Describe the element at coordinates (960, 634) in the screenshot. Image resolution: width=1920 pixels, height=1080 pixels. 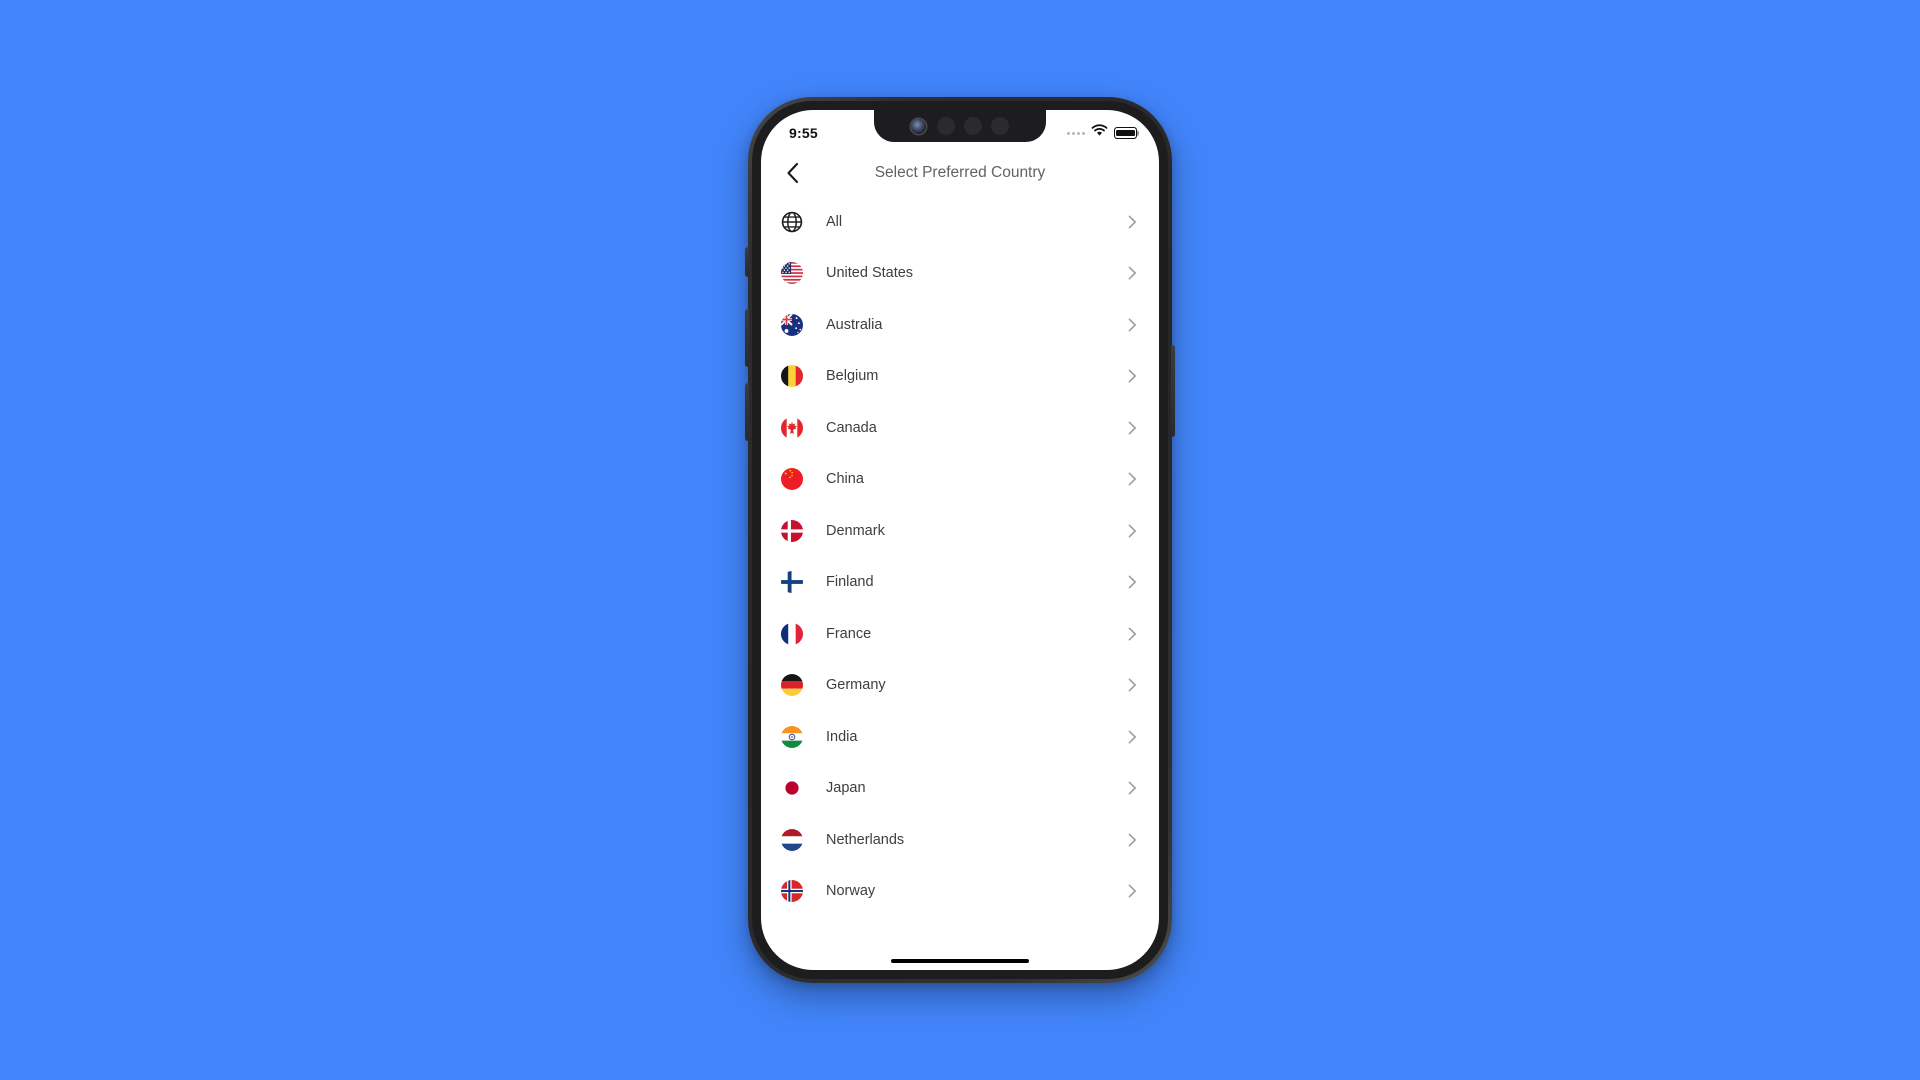
I see `country-row: France` at that location.